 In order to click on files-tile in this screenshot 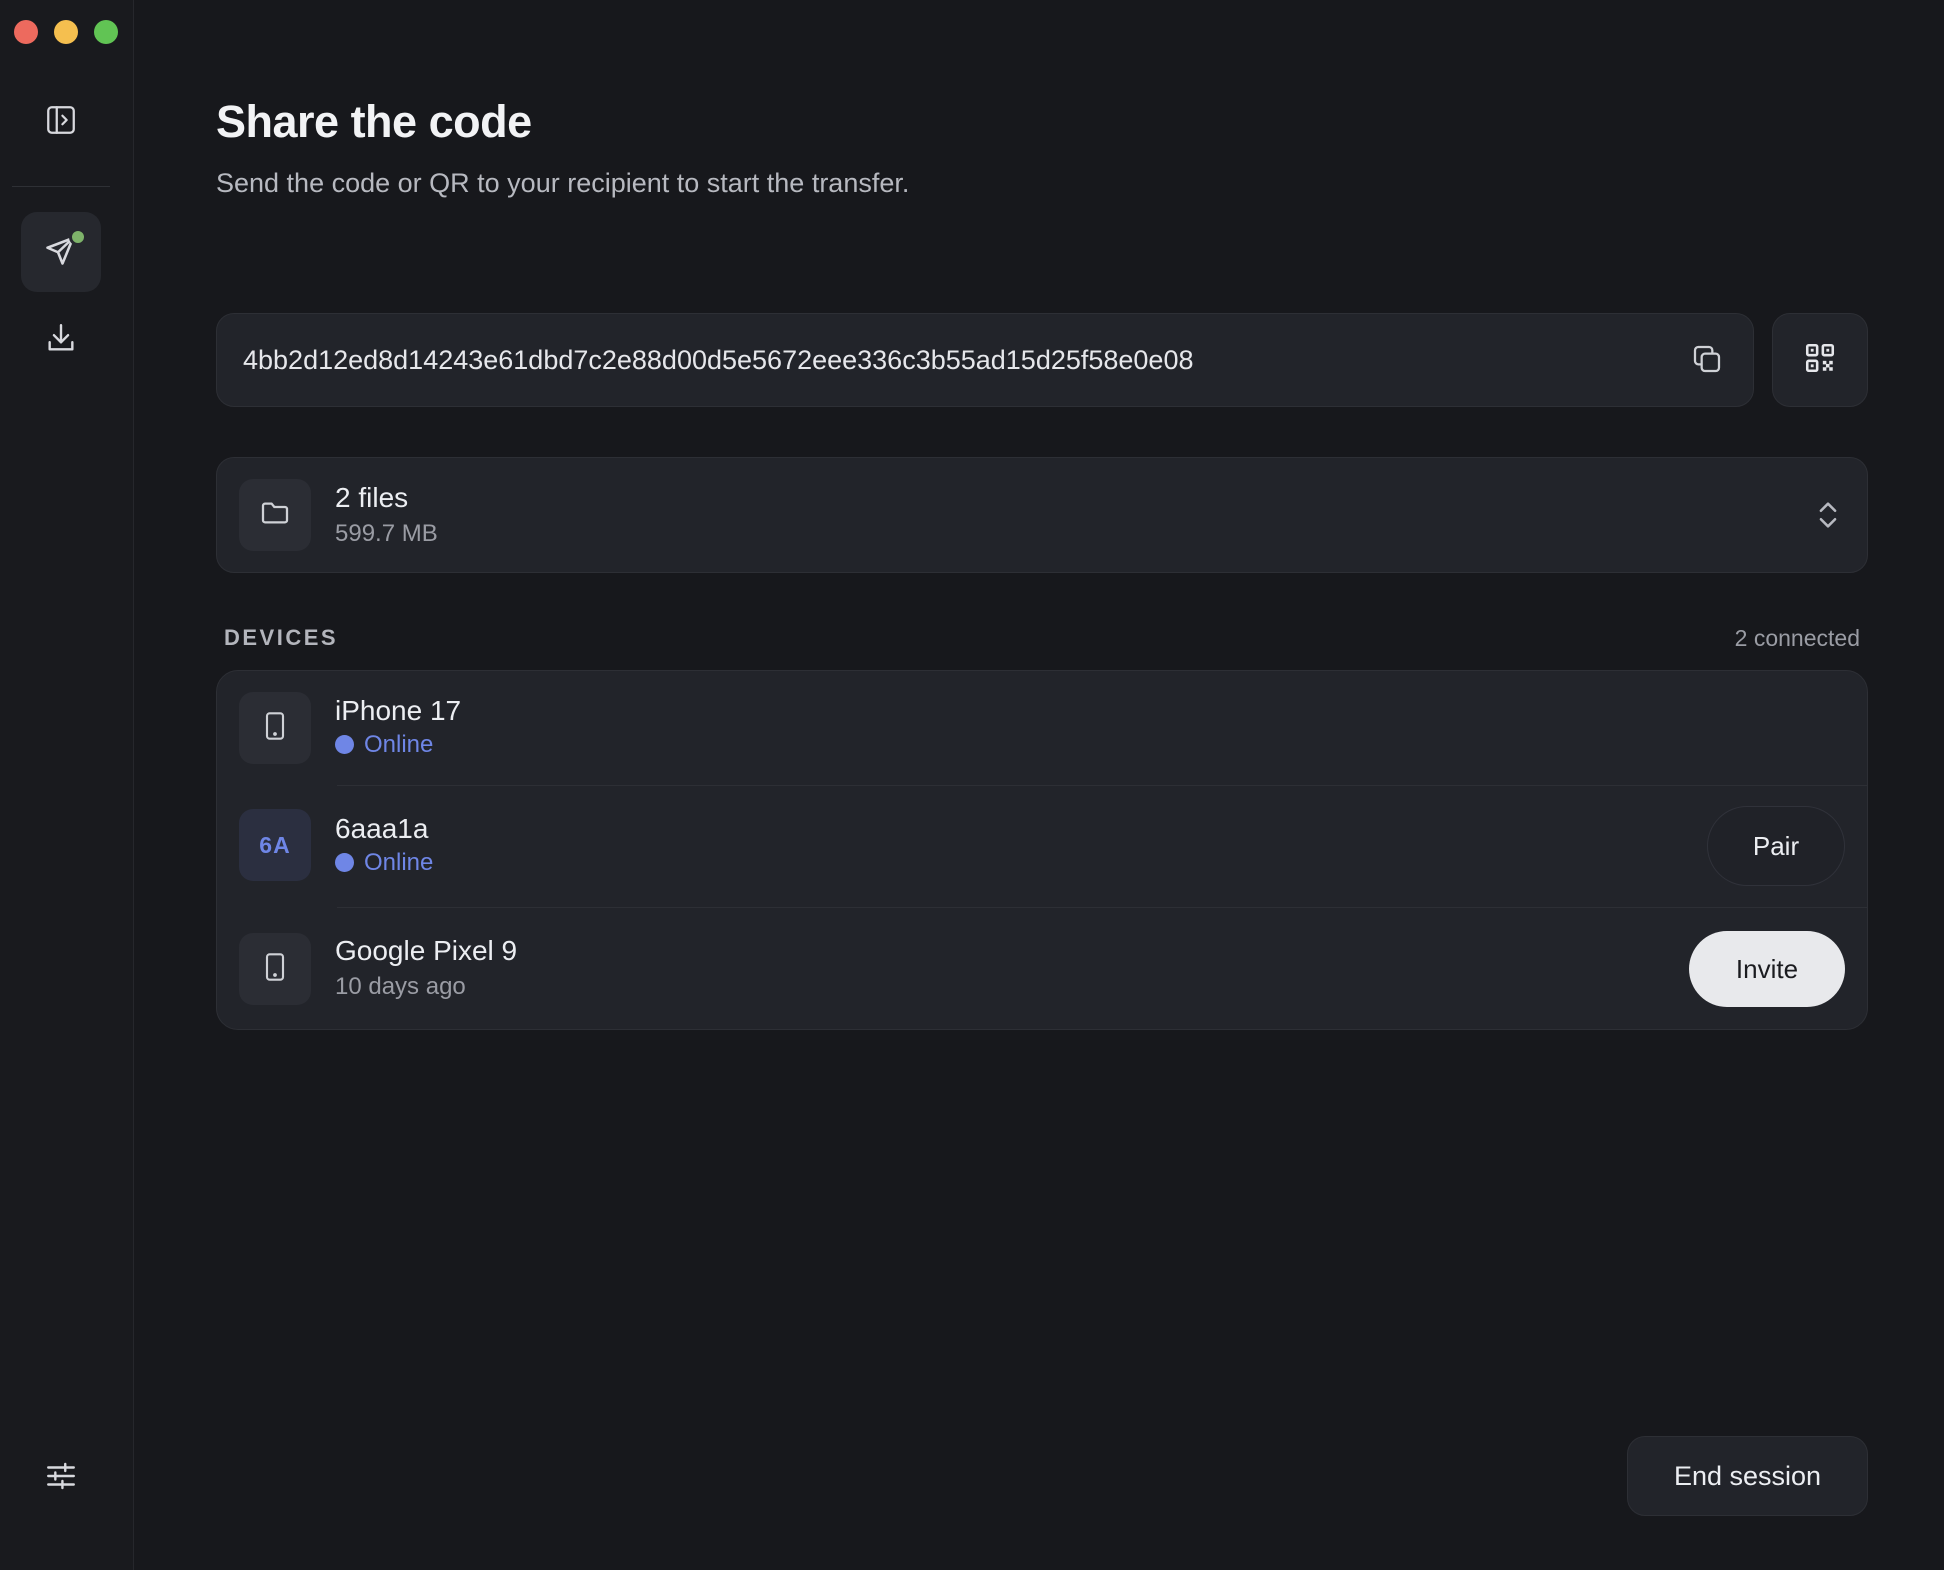, I will do `click(275, 515)`.